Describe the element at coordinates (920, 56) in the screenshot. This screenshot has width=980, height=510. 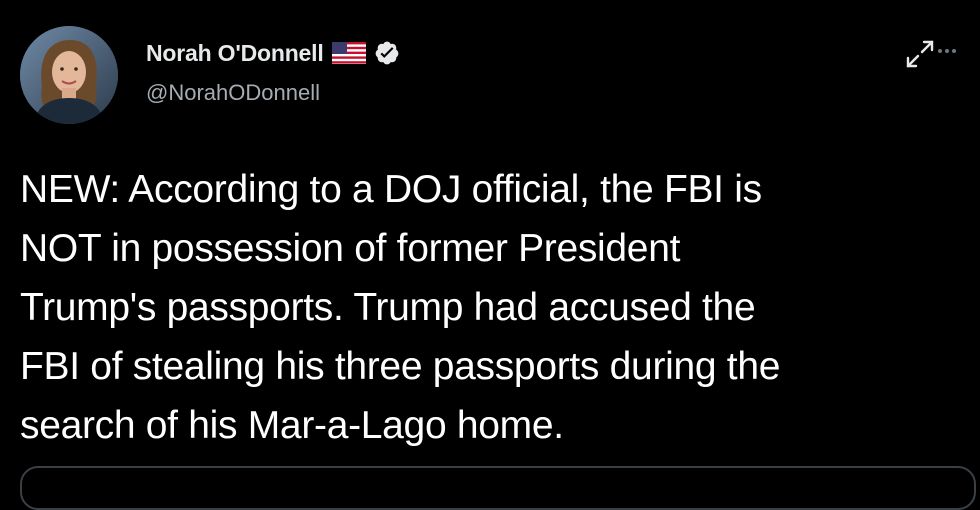
I see `expand-arrows-icon` at that location.